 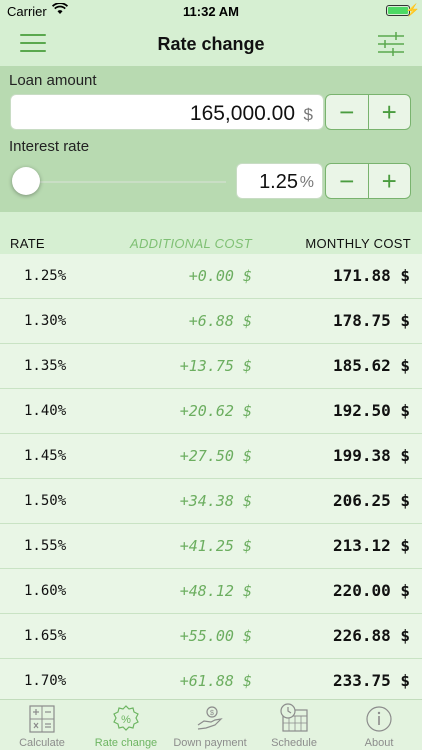 I want to click on info-circle-icon, so click(x=379, y=719).